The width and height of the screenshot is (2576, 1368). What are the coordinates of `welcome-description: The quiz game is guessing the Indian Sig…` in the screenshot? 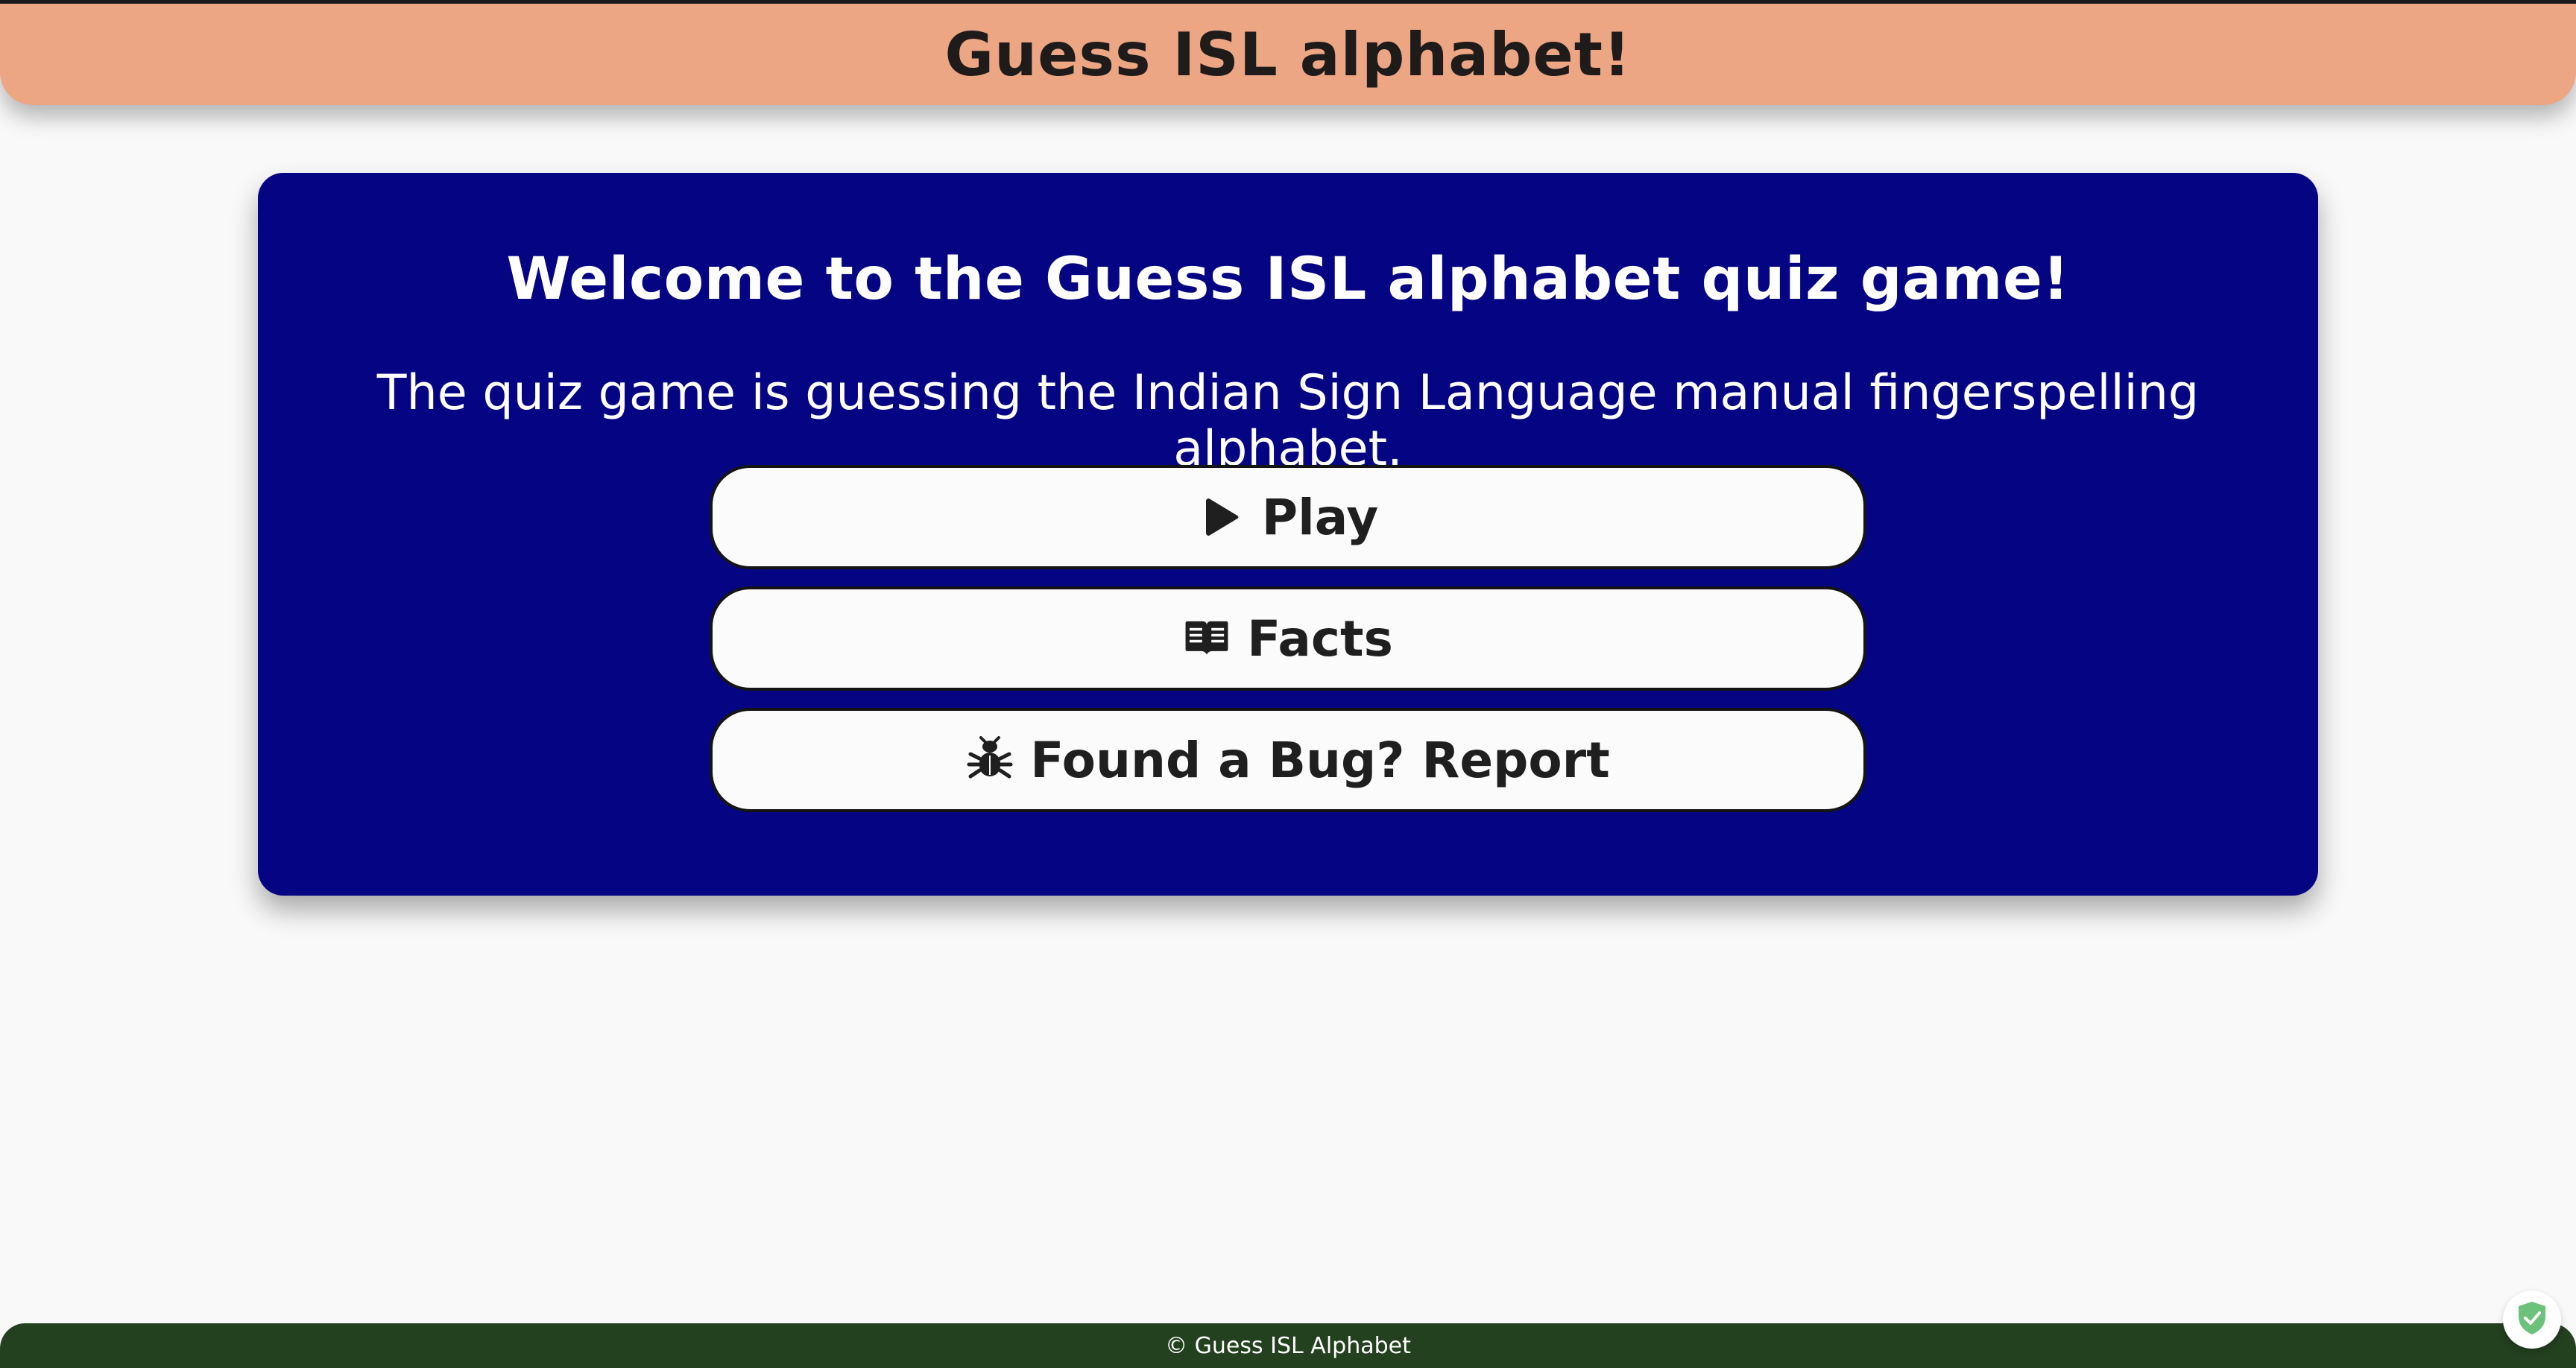 It's located at (1288, 421).